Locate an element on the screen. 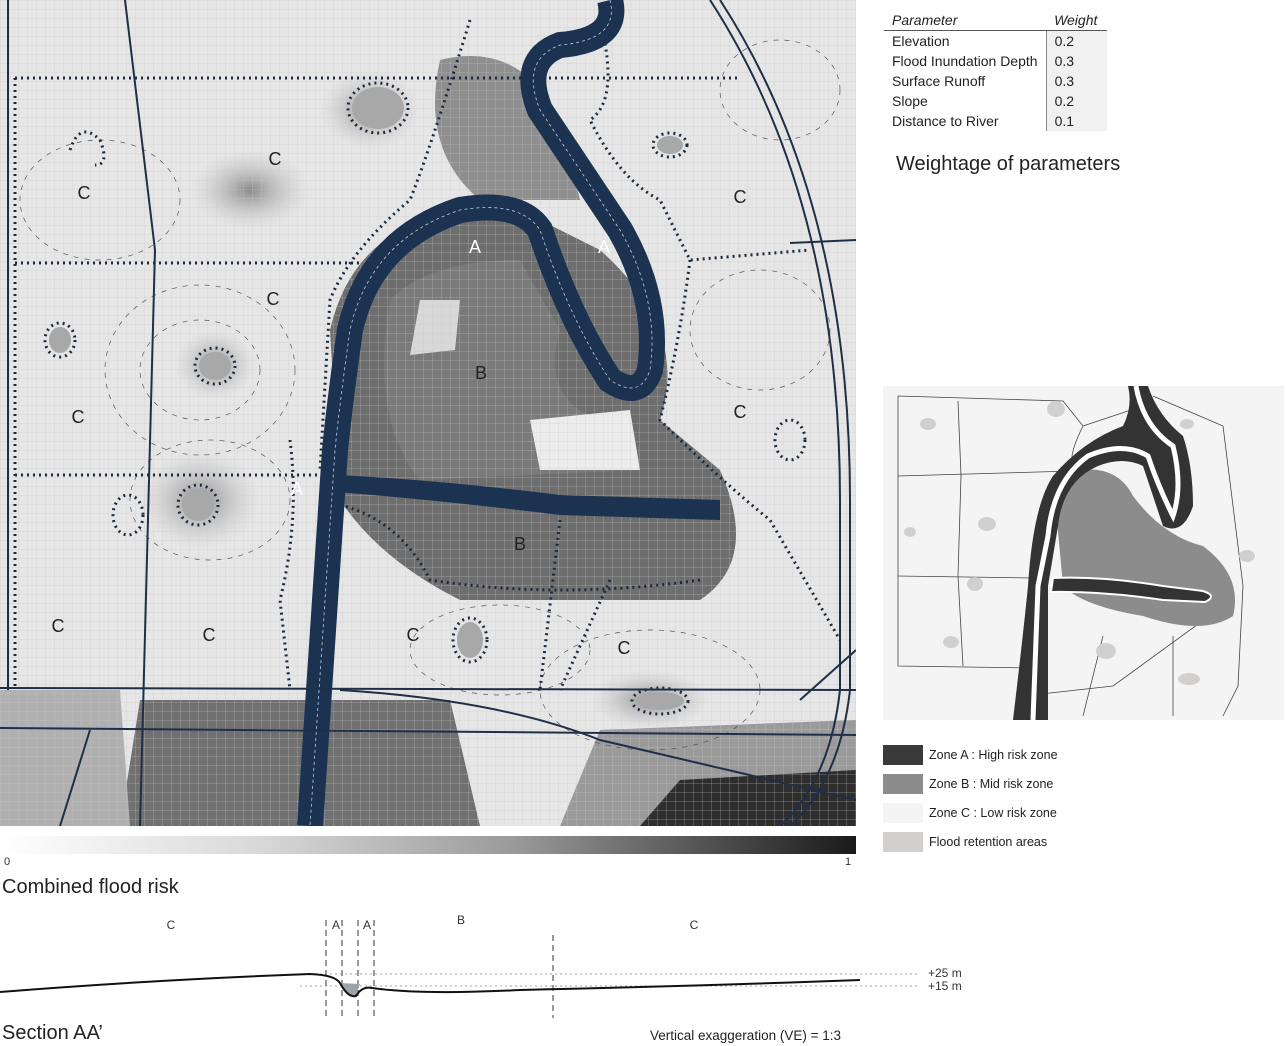 The height and width of the screenshot is (1046, 1286). legend-item: Zone B : Mid risk zone is located at coordinates (1033, 783).